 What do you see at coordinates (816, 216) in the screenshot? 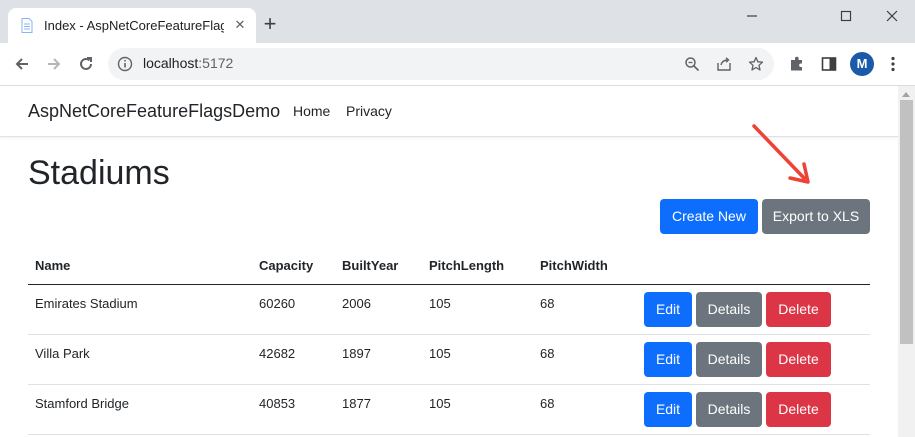
I see `export-xls-button: Export to XLS` at bounding box center [816, 216].